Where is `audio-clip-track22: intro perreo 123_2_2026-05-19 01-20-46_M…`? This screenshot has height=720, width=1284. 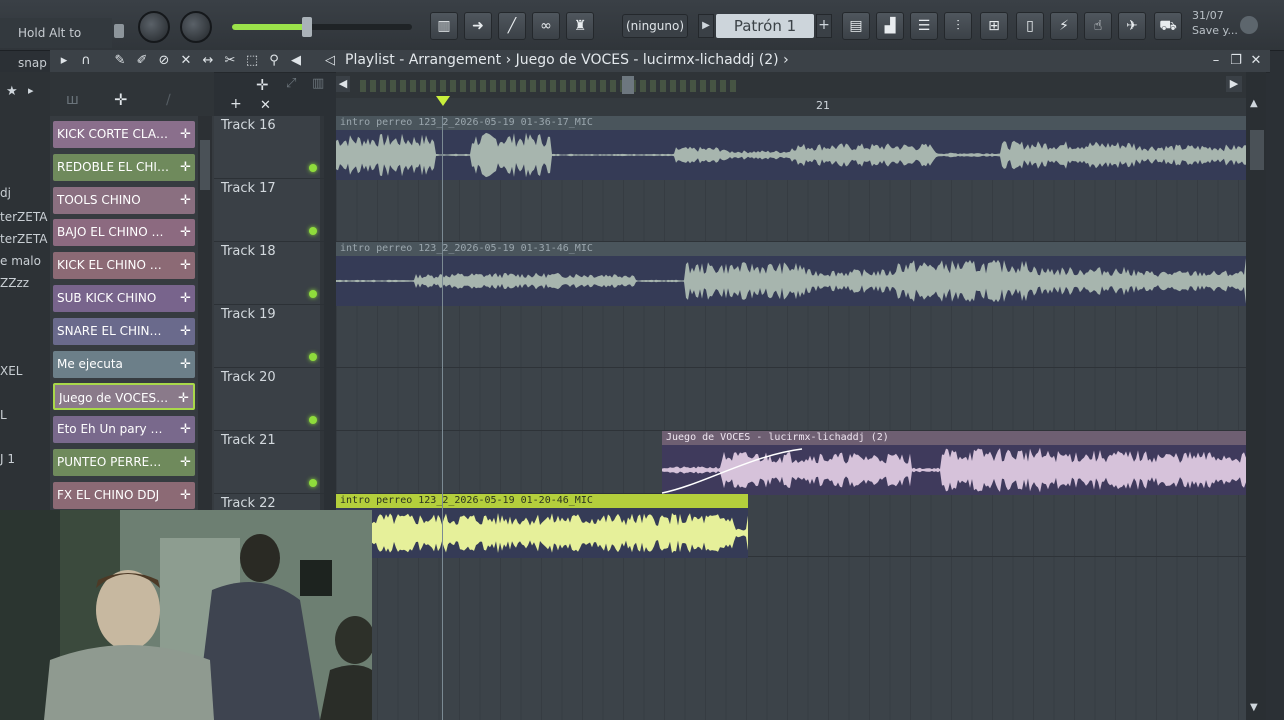 audio-clip-track22: intro perreo 123_2_2026-05-19 01-20-46_M… is located at coordinates (542, 526).